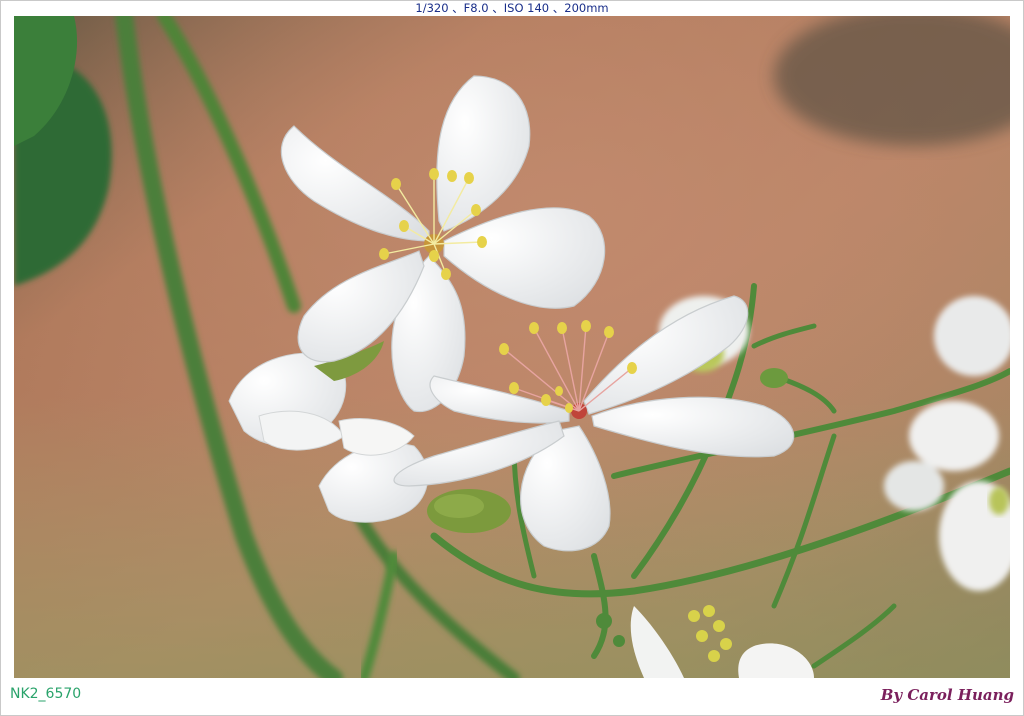 This screenshot has height=716, width=1024. What do you see at coordinates (947, 695) in the screenshot?
I see `photographer-signature: By Carol Huang` at bounding box center [947, 695].